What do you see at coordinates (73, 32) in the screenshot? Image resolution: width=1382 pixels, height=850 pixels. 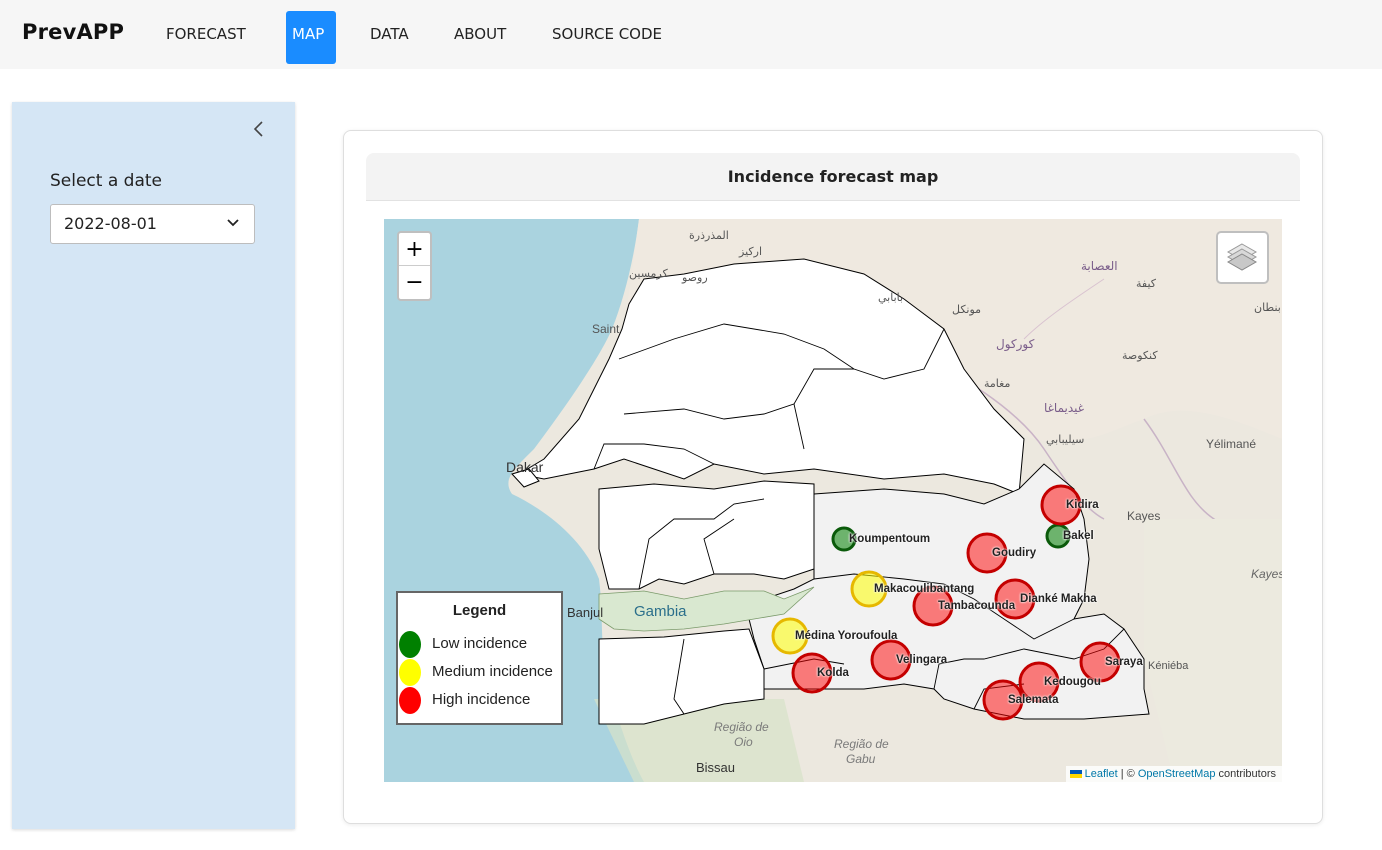 I see `brand-logo: PrevAPP` at bounding box center [73, 32].